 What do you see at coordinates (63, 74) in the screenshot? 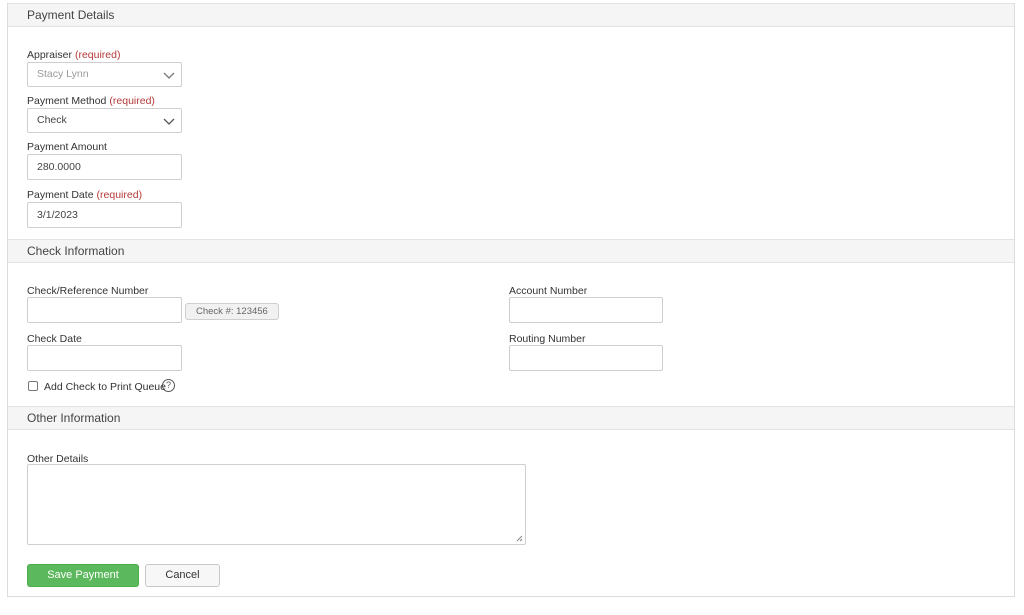
I see `appraiser-value: Stacy Lynn` at bounding box center [63, 74].